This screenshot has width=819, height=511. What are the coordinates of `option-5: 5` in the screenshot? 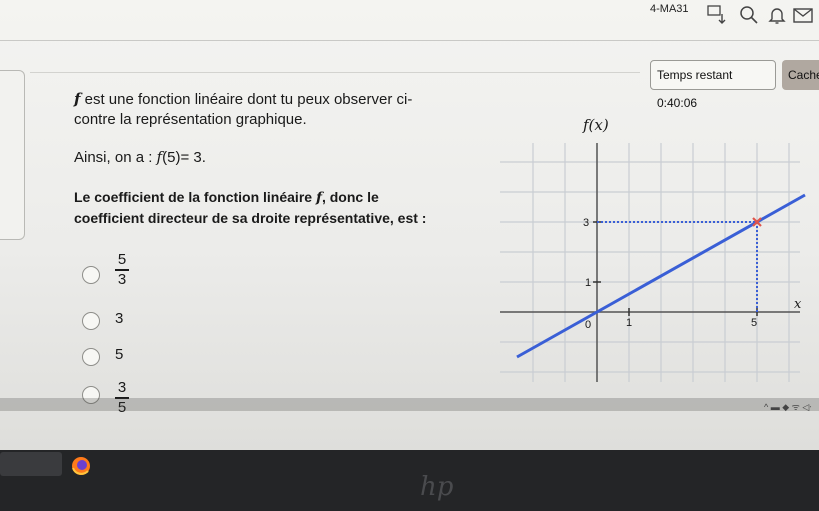 It's located at (127, 361).